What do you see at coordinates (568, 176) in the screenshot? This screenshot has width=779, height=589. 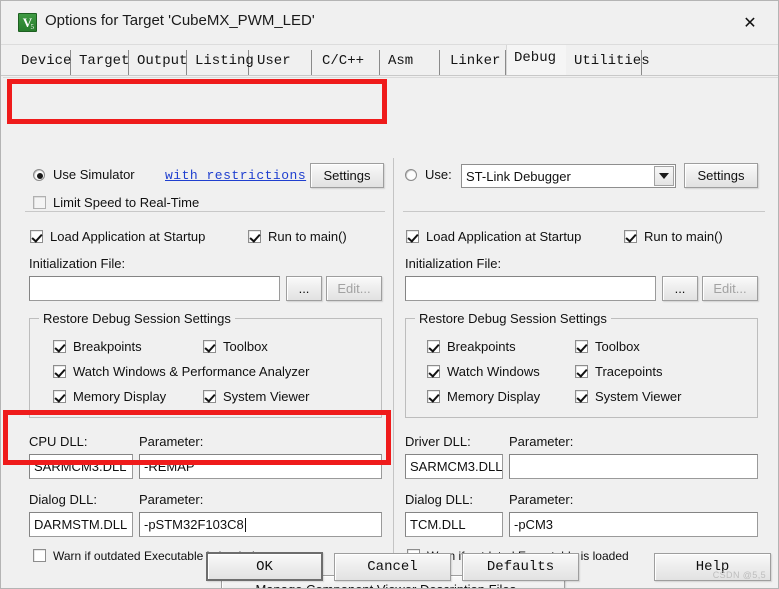 I see `debugger-select: ST-Link Debugger` at bounding box center [568, 176].